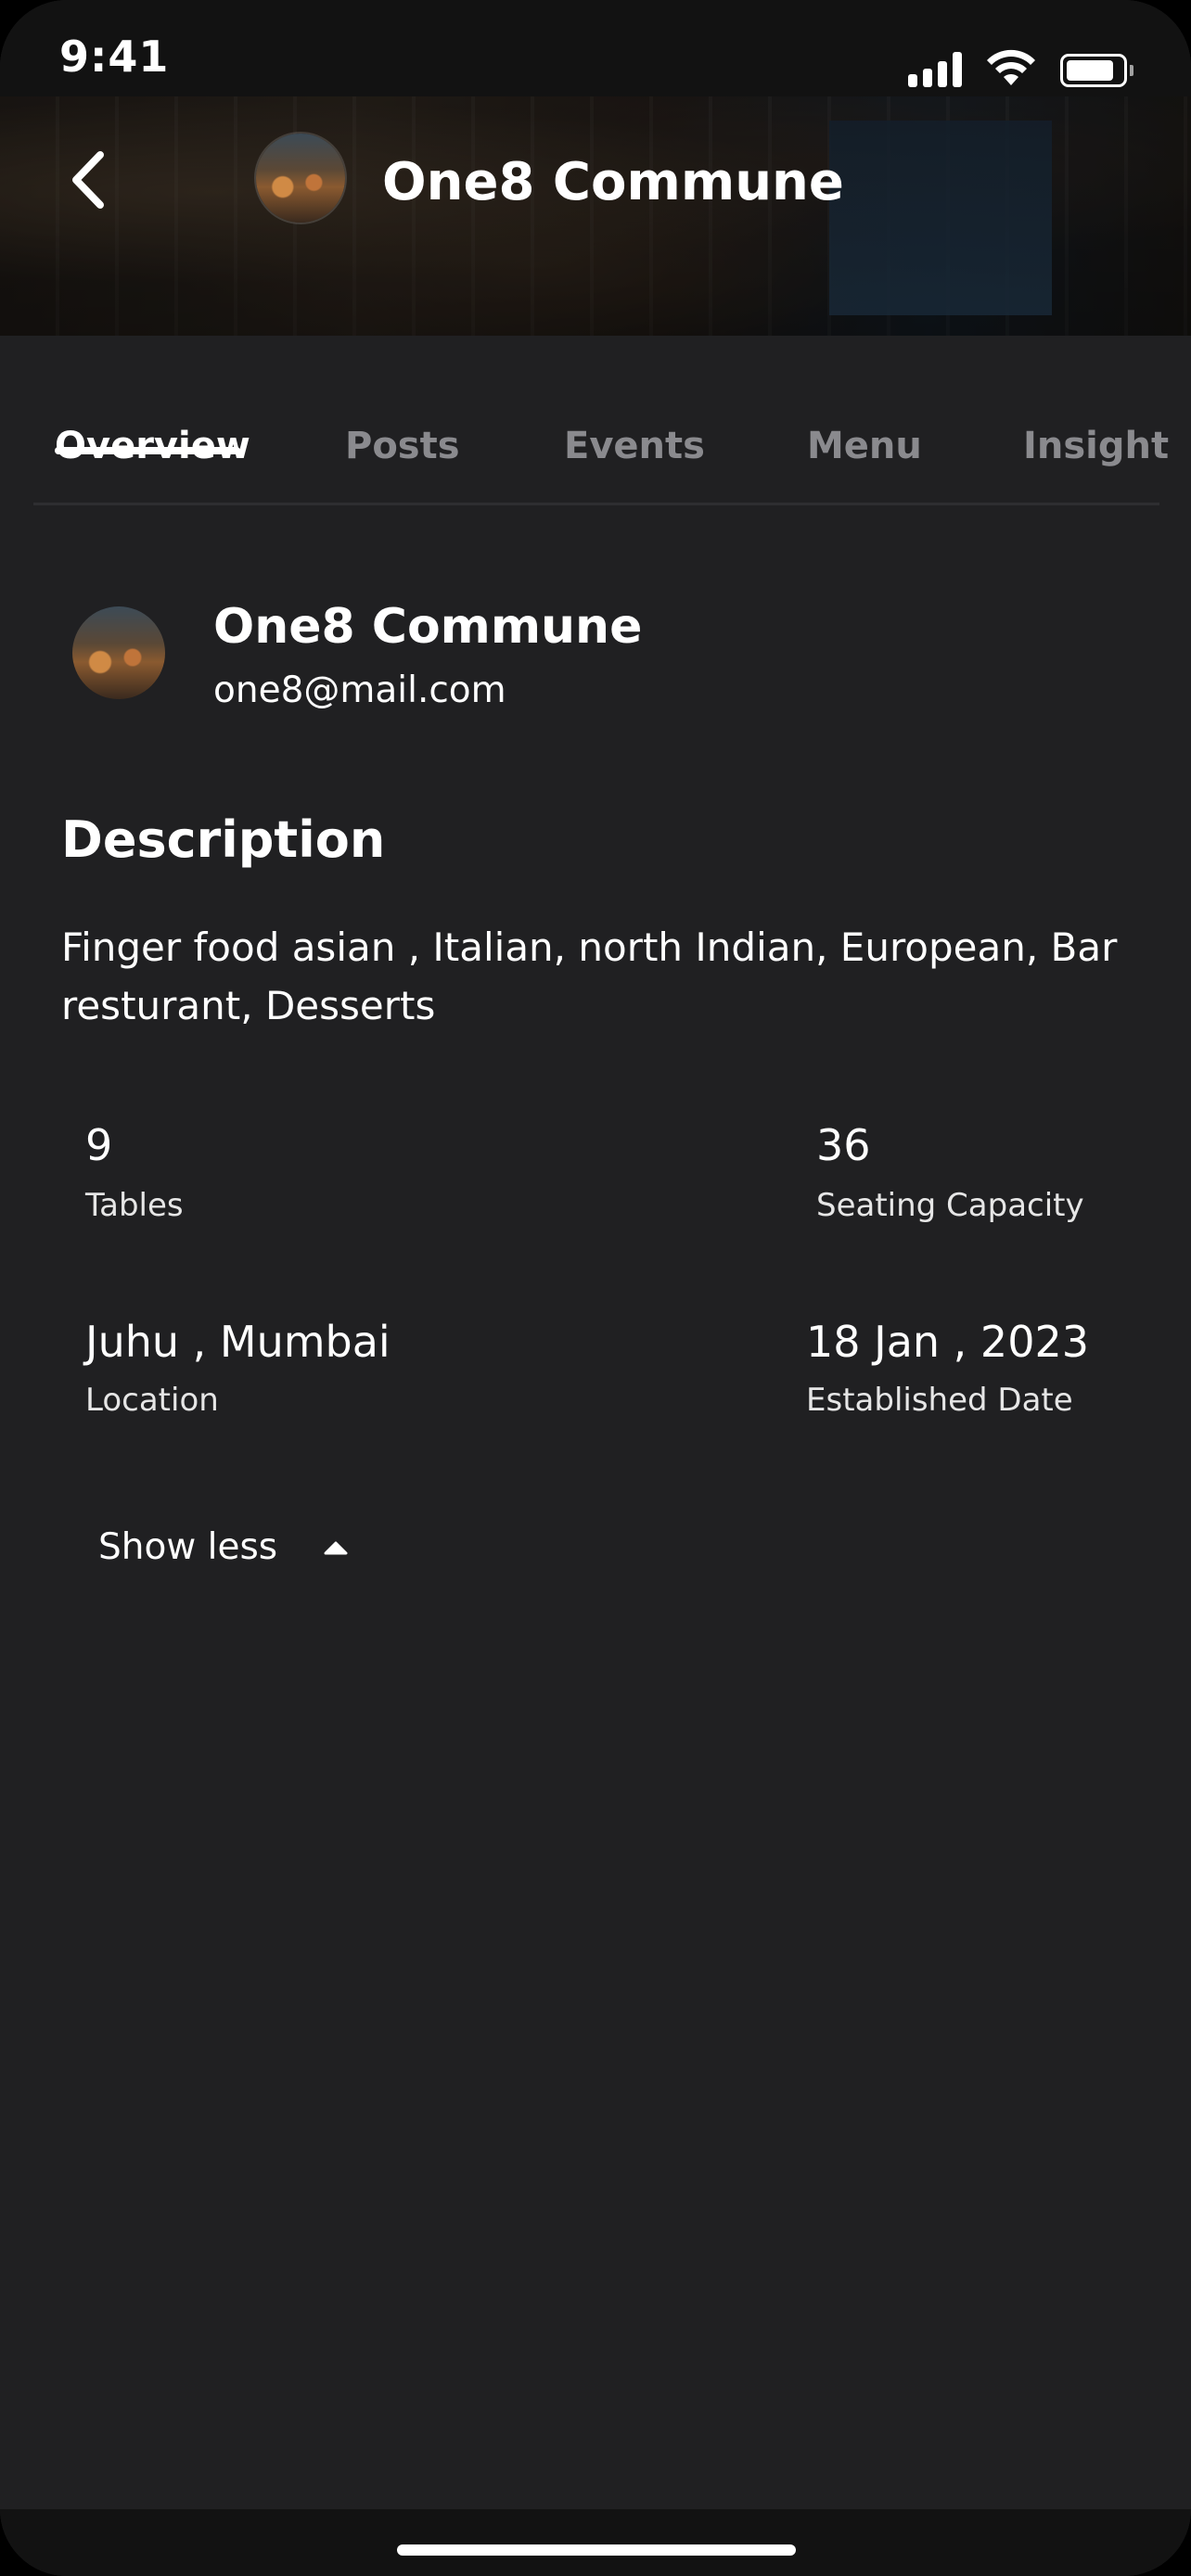 The width and height of the screenshot is (1191, 2576). I want to click on show-less-button: Show less, so click(223, 1547).